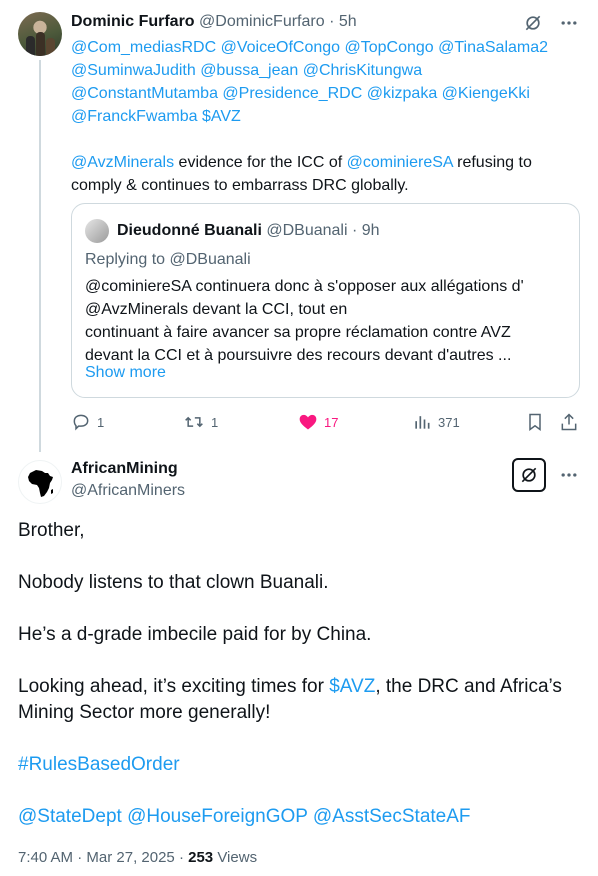 Image resolution: width=598 pixels, height=876 pixels. I want to click on tweet-meta: 7:40 AM · Mar 27, 2025 · 253 Views, so click(137, 858).